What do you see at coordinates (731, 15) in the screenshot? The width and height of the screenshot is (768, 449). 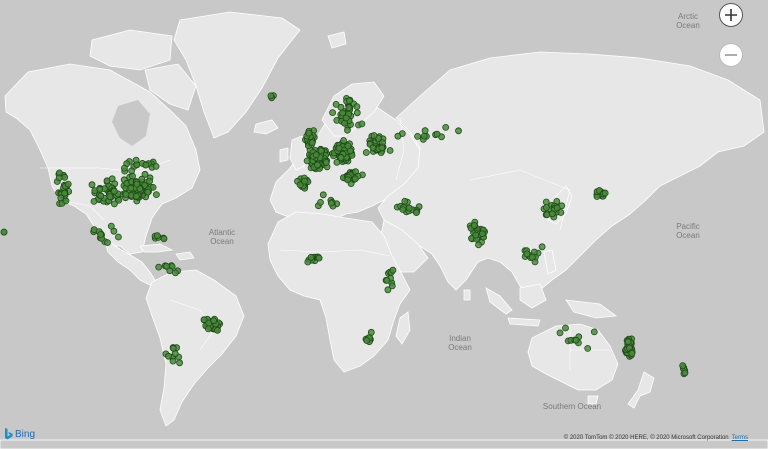 I see `zoom-in-button` at bounding box center [731, 15].